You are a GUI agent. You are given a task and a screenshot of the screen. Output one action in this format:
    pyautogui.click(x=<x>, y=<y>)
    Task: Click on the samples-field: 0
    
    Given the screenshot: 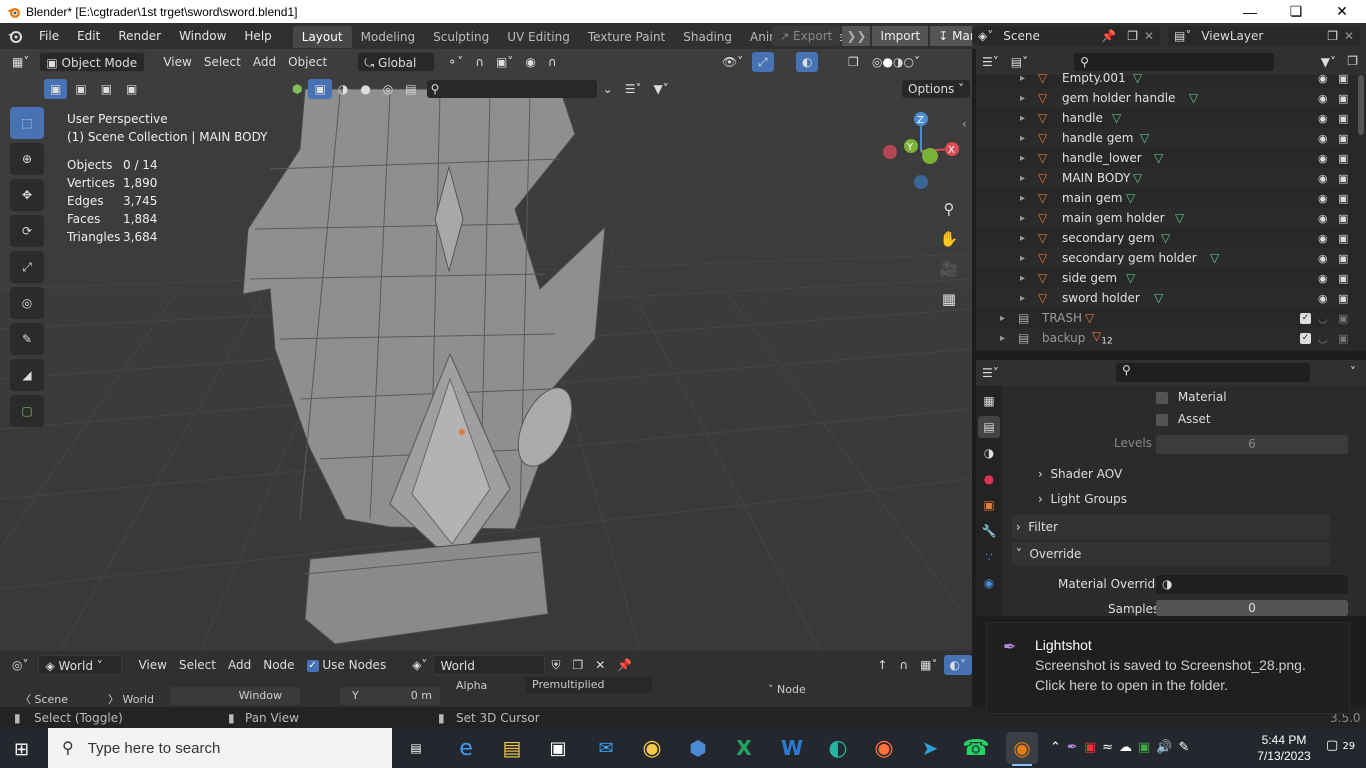 What is the action you would take?
    pyautogui.click(x=1252, y=608)
    